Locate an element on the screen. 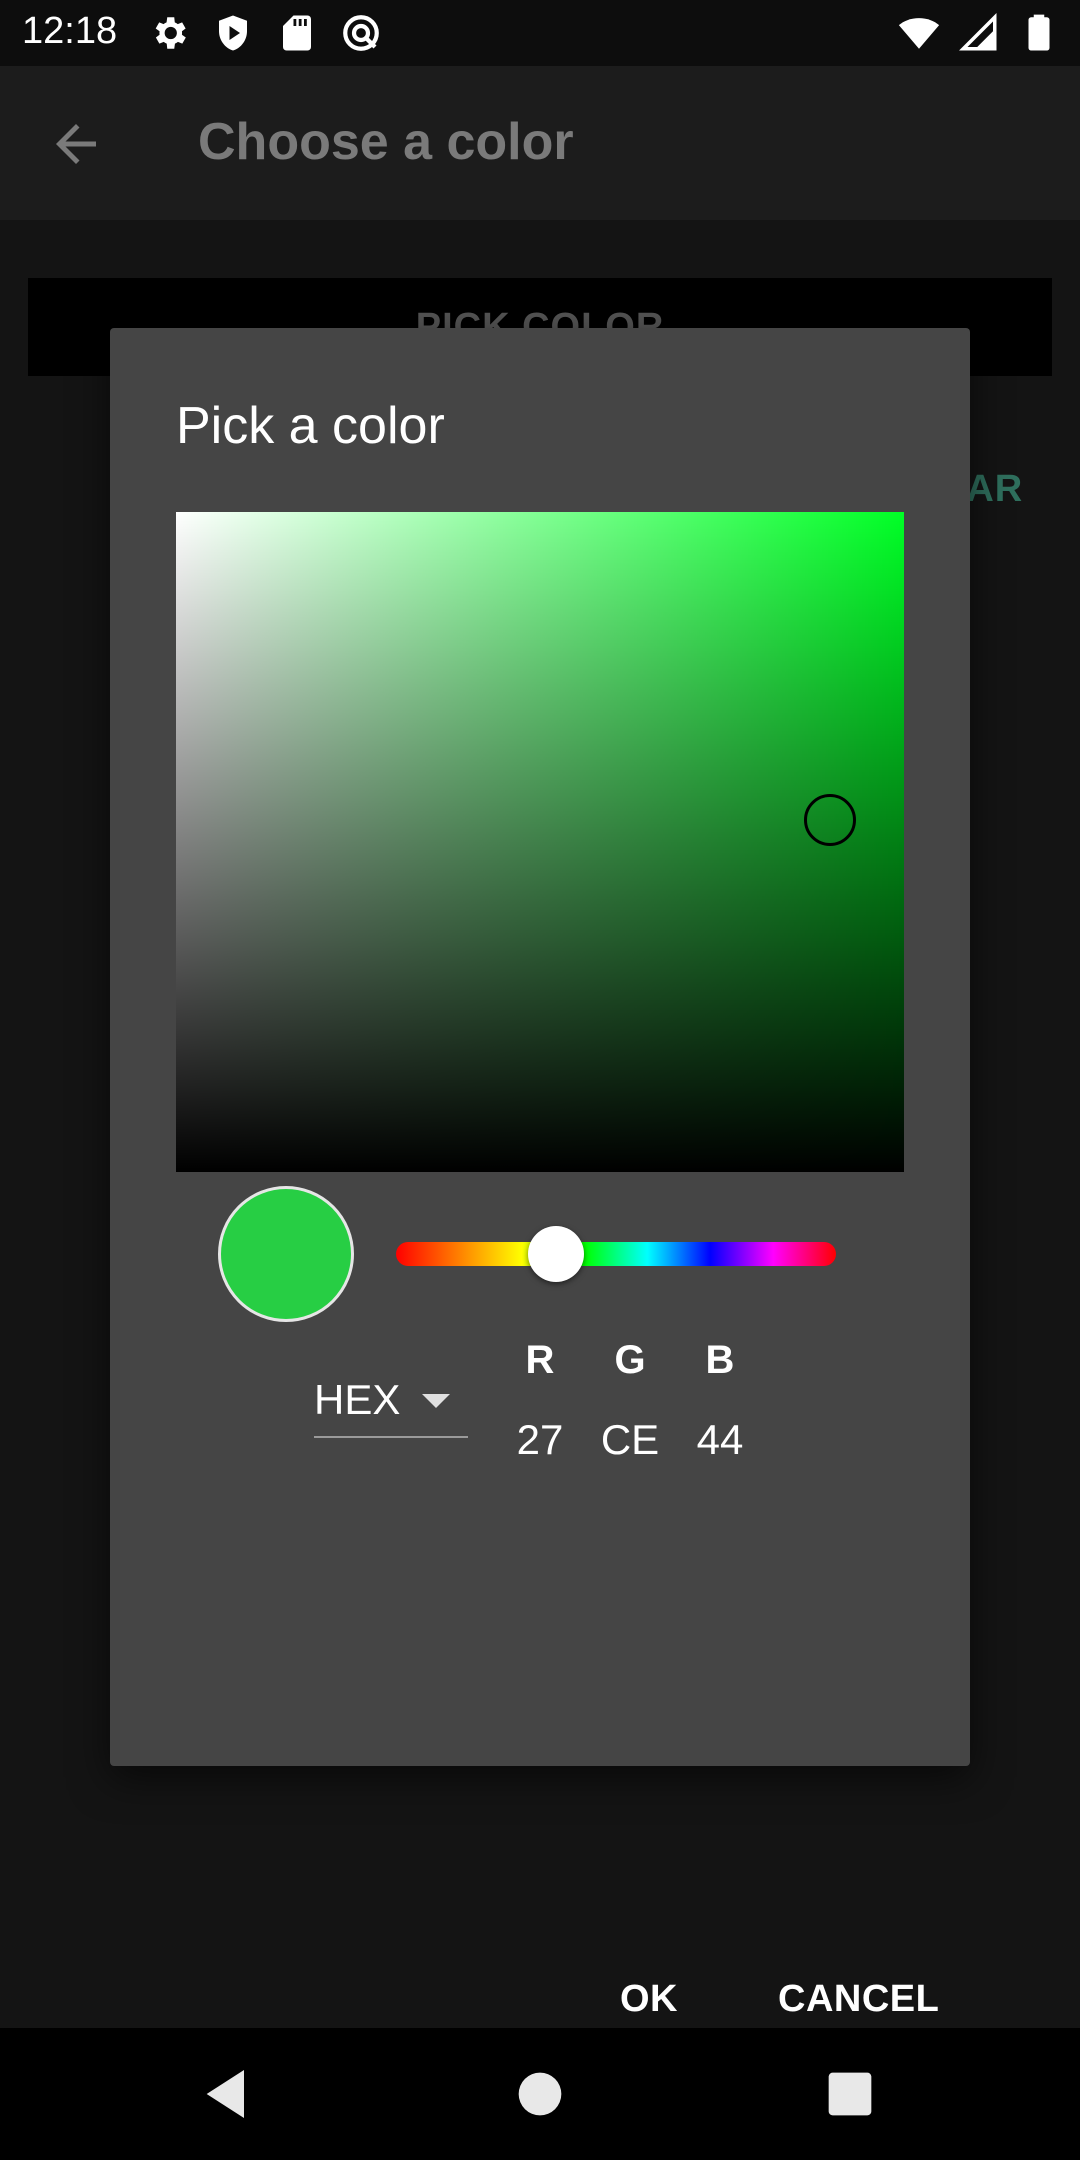 The height and width of the screenshot is (2160, 1080). back-triangle-icon is located at coordinates (228, 2094).